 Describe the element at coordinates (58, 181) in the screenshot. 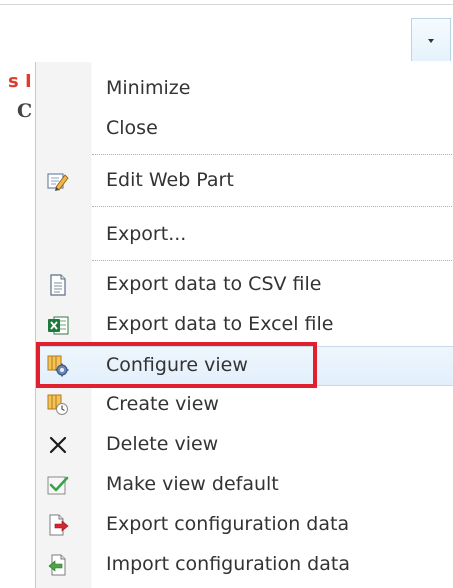

I see `edit-webpart-icon` at that location.